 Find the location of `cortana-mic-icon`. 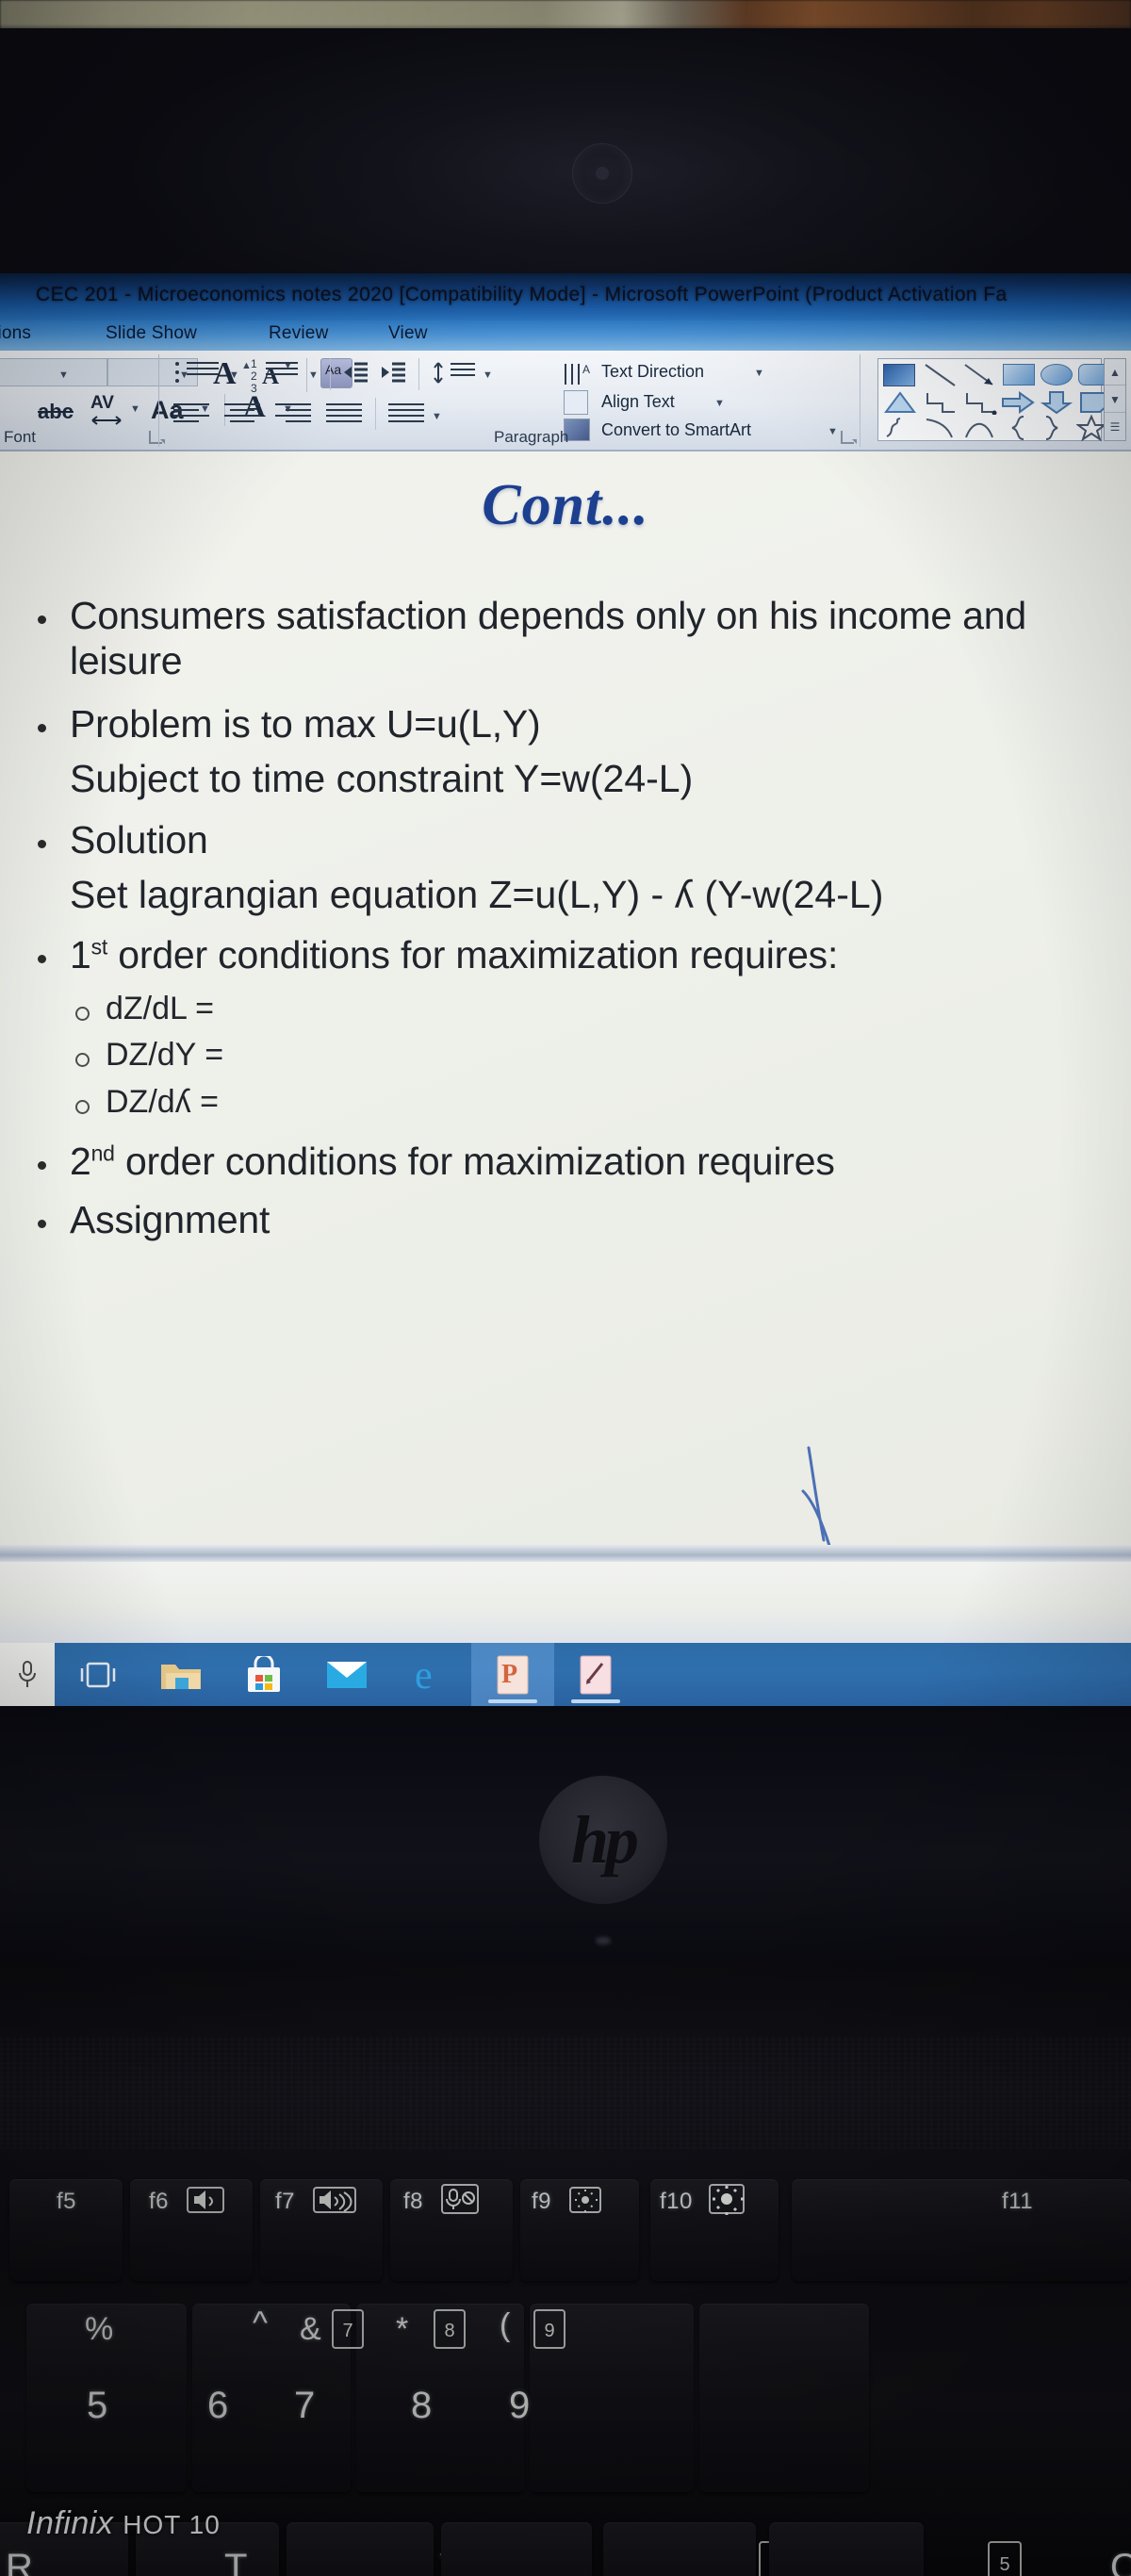

cortana-mic-icon is located at coordinates (27, 1675).